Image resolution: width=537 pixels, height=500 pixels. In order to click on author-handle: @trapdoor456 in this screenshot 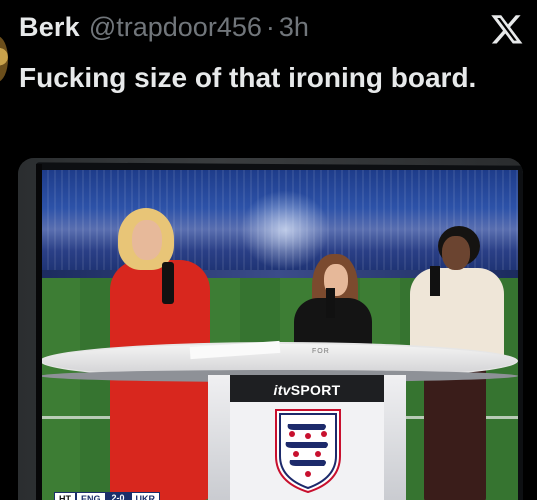, I will do `click(175, 27)`.